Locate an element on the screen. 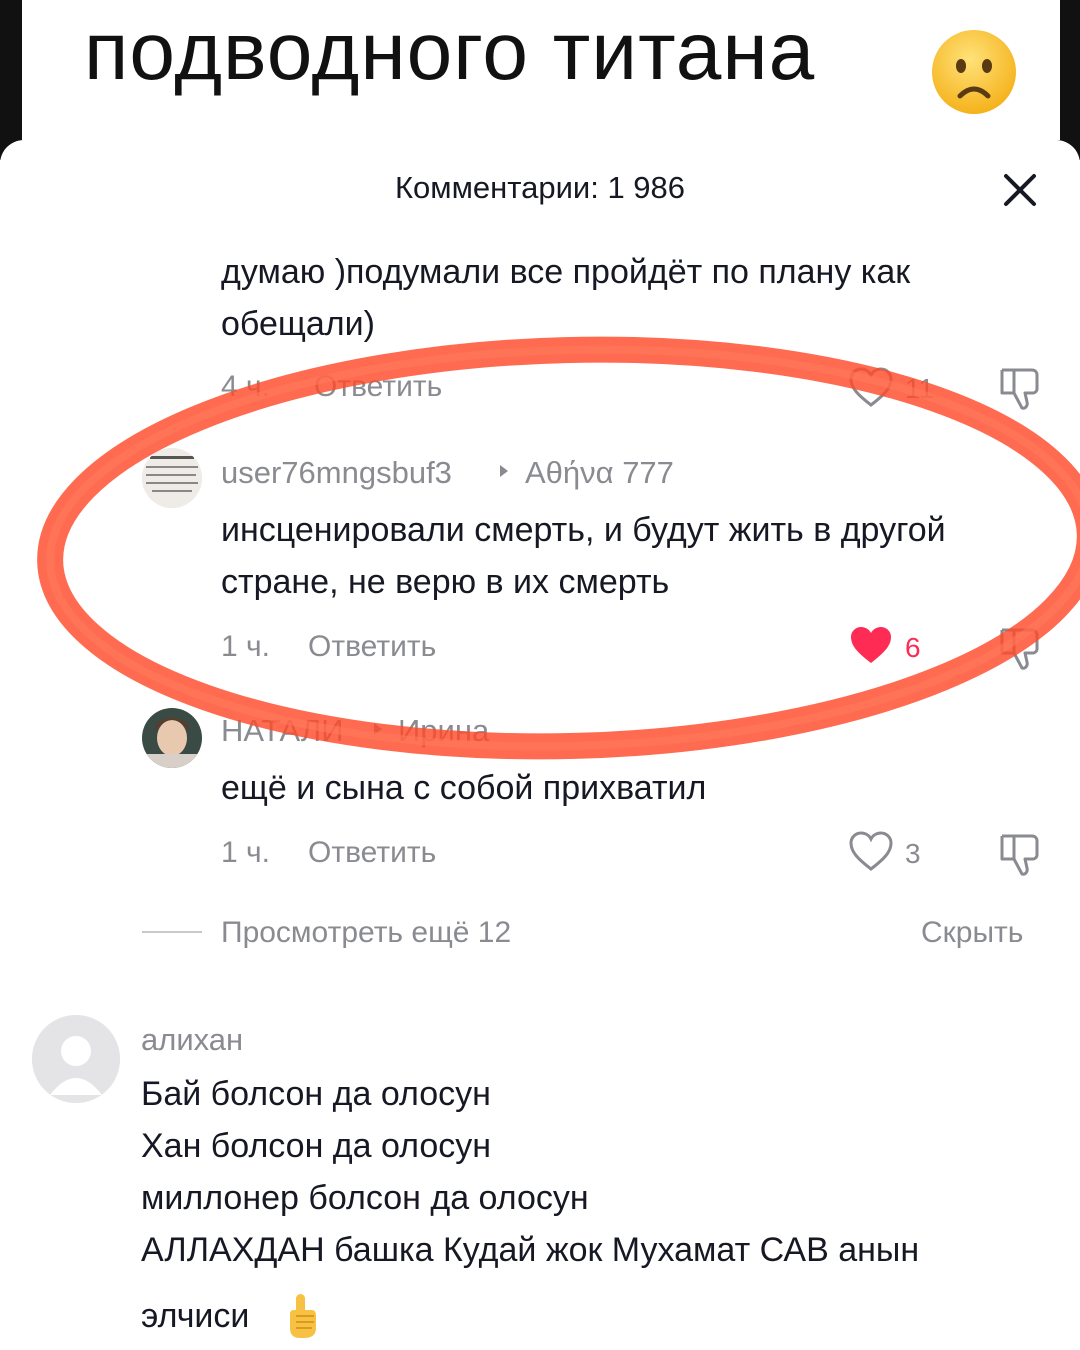 This screenshot has height=1350, width=1080. divider-line is located at coordinates (172, 932).